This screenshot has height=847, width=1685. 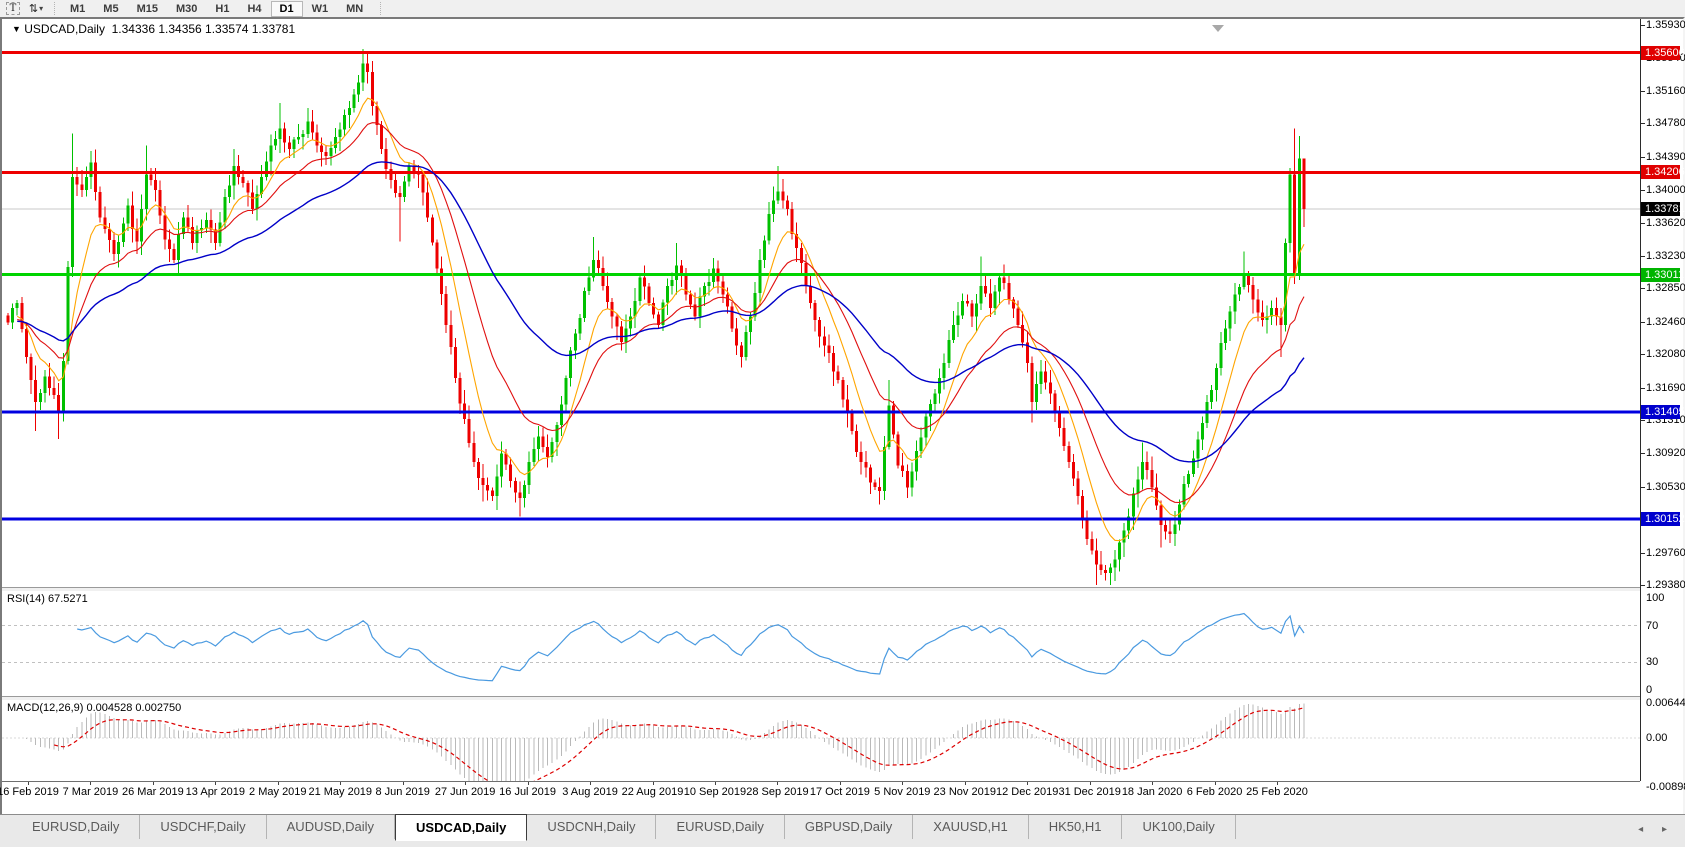 I want to click on rsi-indicator-label: RSI(14) 67.5271, so click(x=47, y=599).